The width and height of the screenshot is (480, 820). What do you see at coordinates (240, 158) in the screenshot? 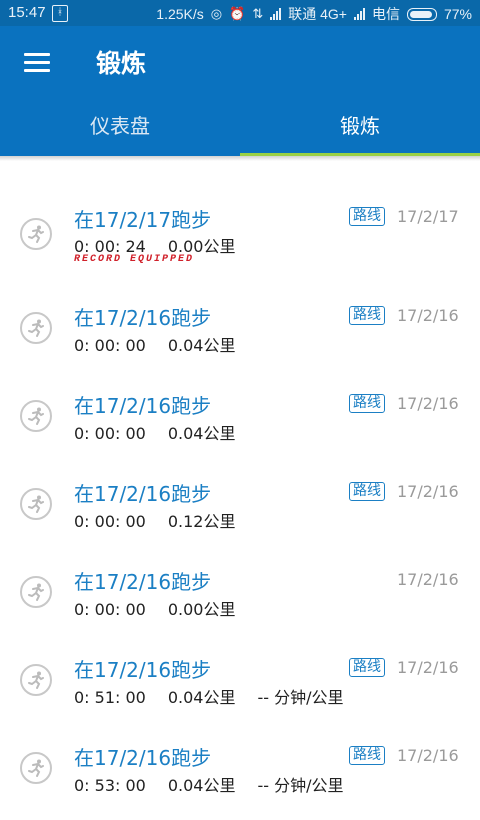
I see `app-bar-shadow` at bounding box center [240, 158].